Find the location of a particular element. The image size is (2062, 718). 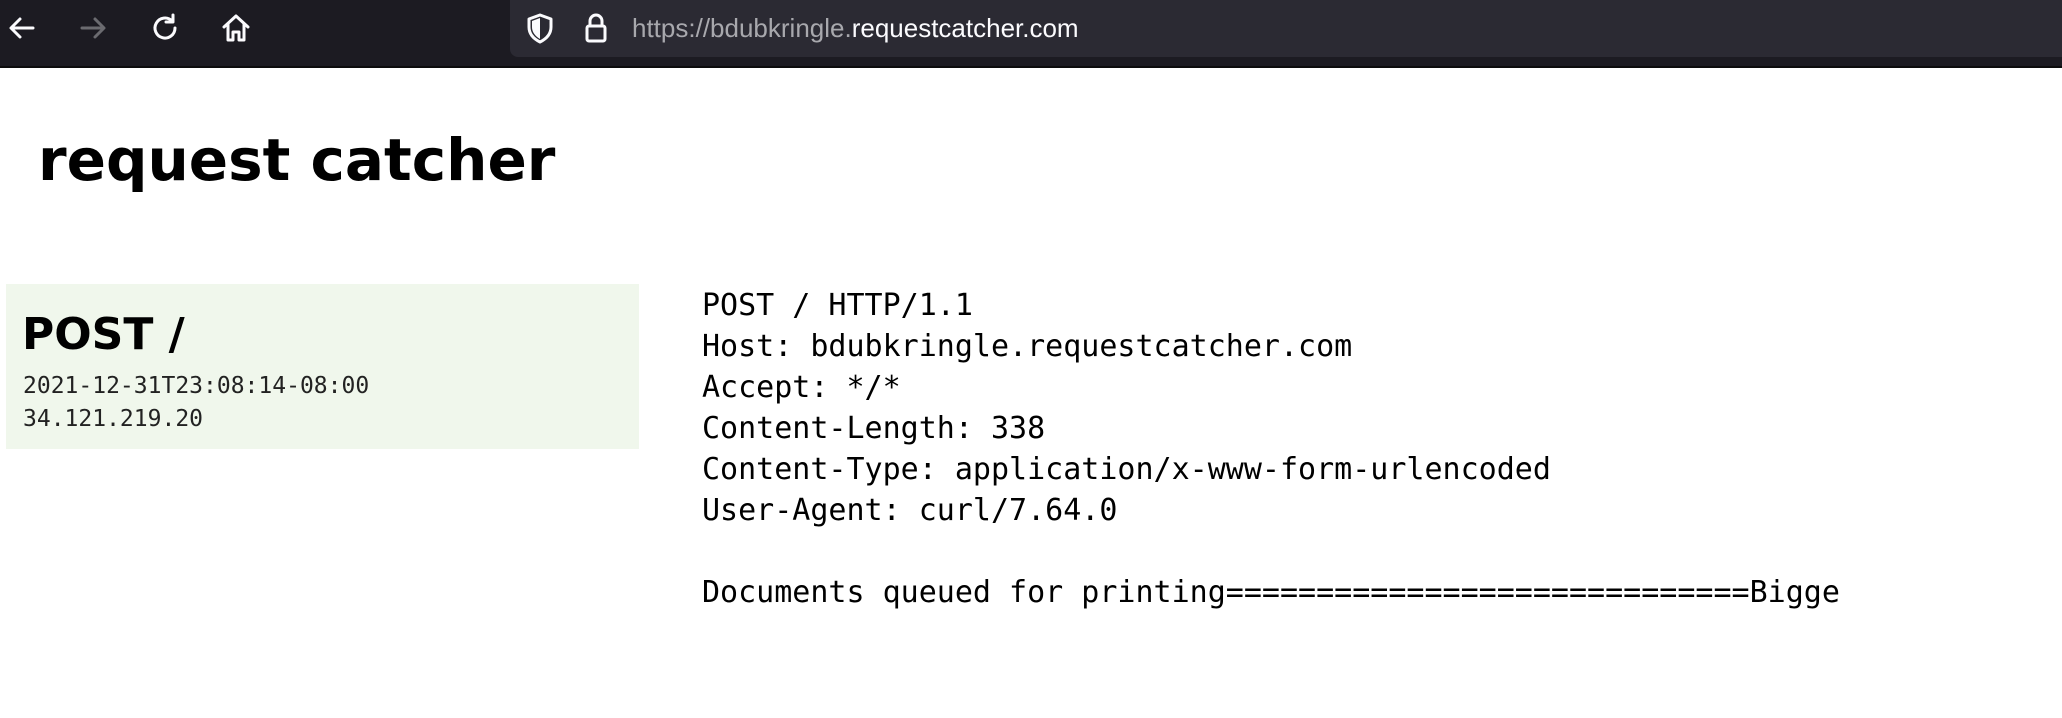

url-prefix: https://bdubkringle. is located at coordinates (742, 28).